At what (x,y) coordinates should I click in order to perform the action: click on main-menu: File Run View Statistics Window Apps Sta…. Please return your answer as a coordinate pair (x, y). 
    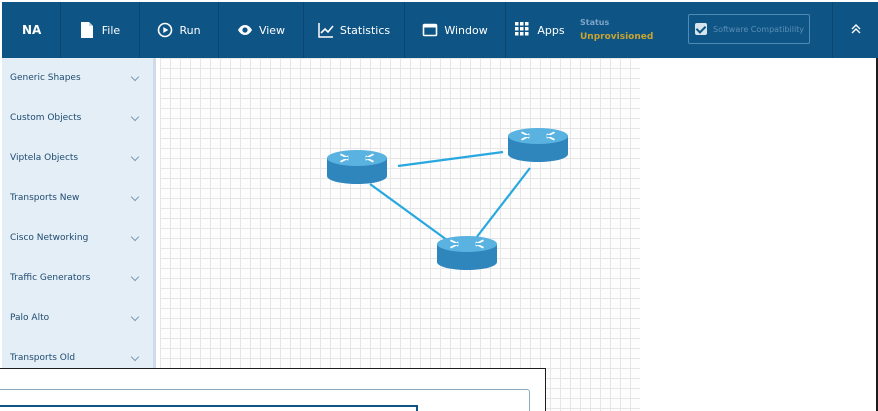
    Looking at the image, I should click on (357, 30).